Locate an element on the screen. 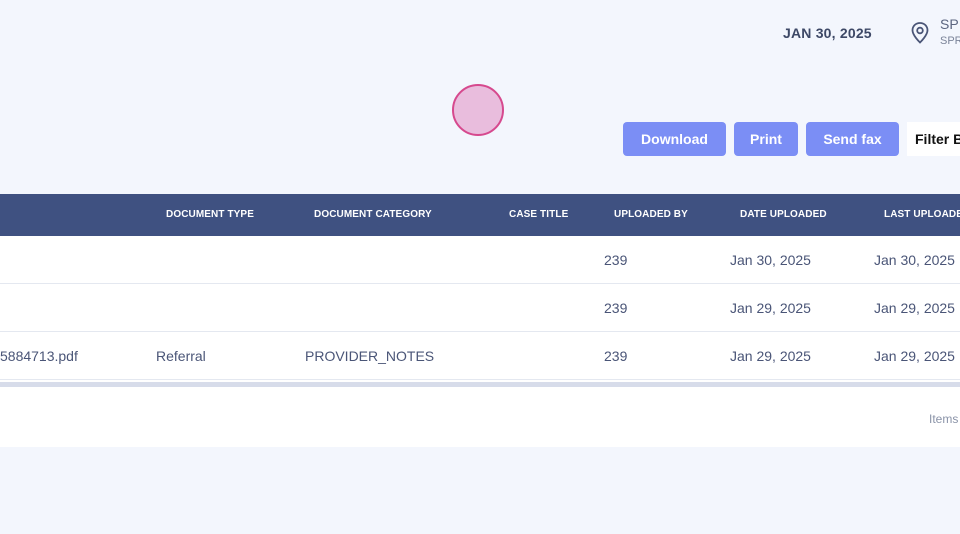 The image size is (960, 534). top-bar: JAN 30, 2025 SP SPR is located at coordinates (480, 33).